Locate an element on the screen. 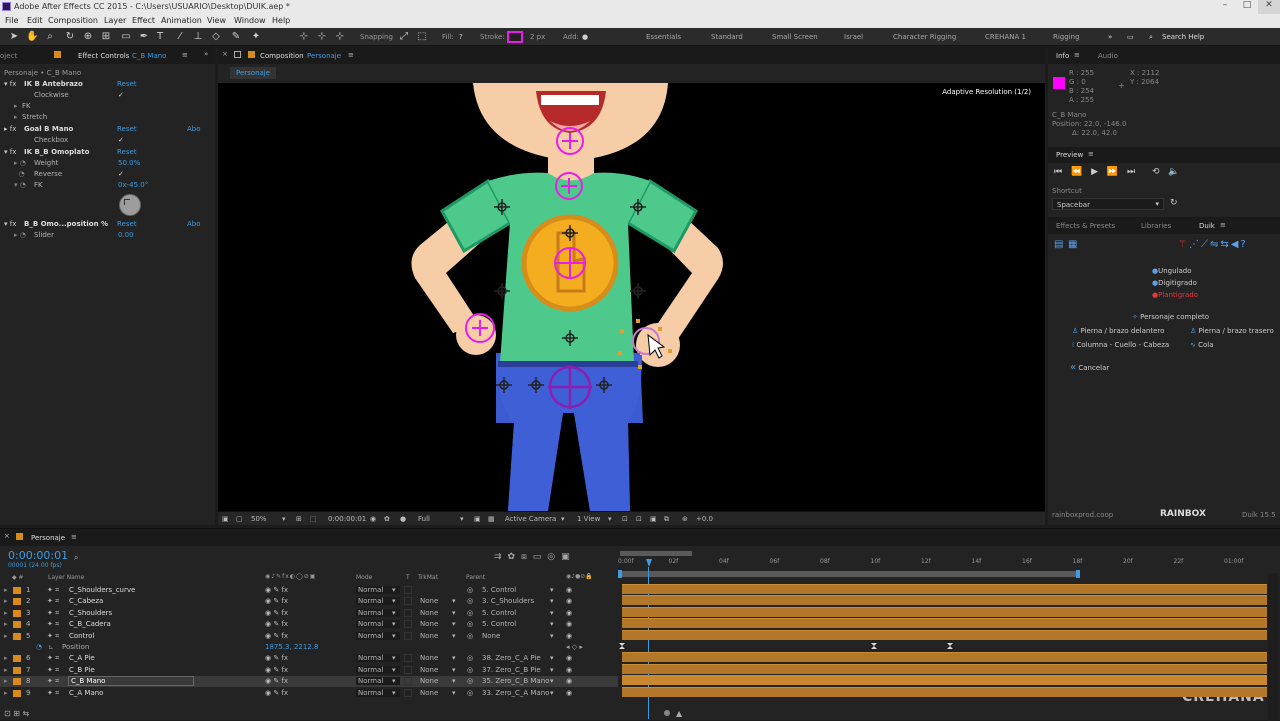  timeline-footer-icons: ⊡ ⊞ ⇆ is located at coordinates (16, 713).